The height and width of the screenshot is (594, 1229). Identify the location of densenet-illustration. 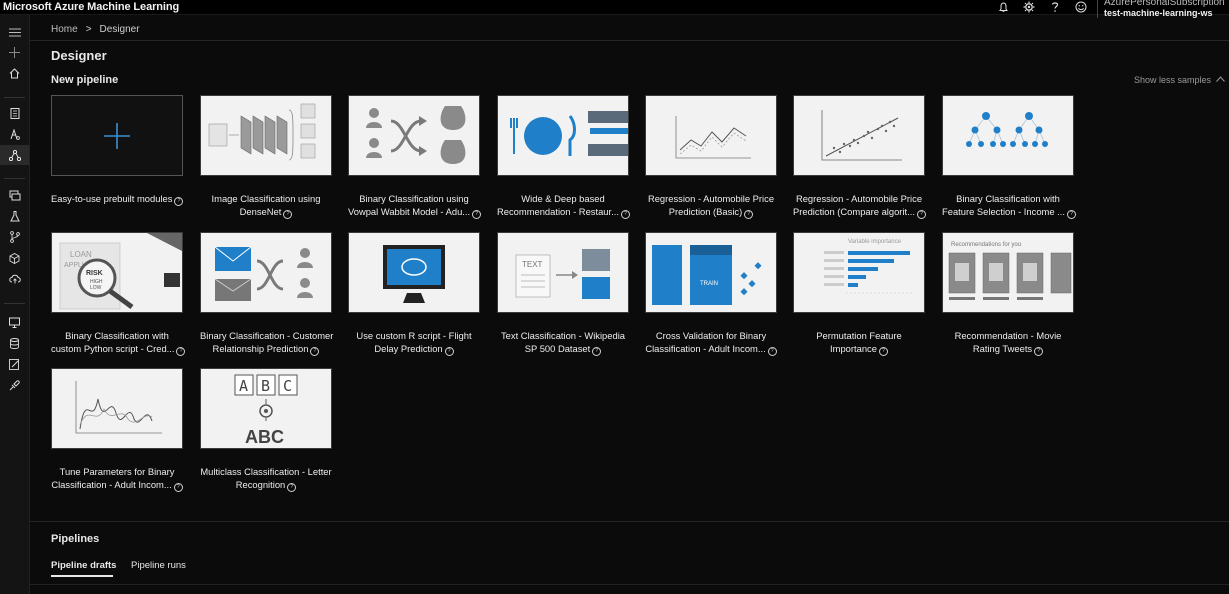
(262, 132).